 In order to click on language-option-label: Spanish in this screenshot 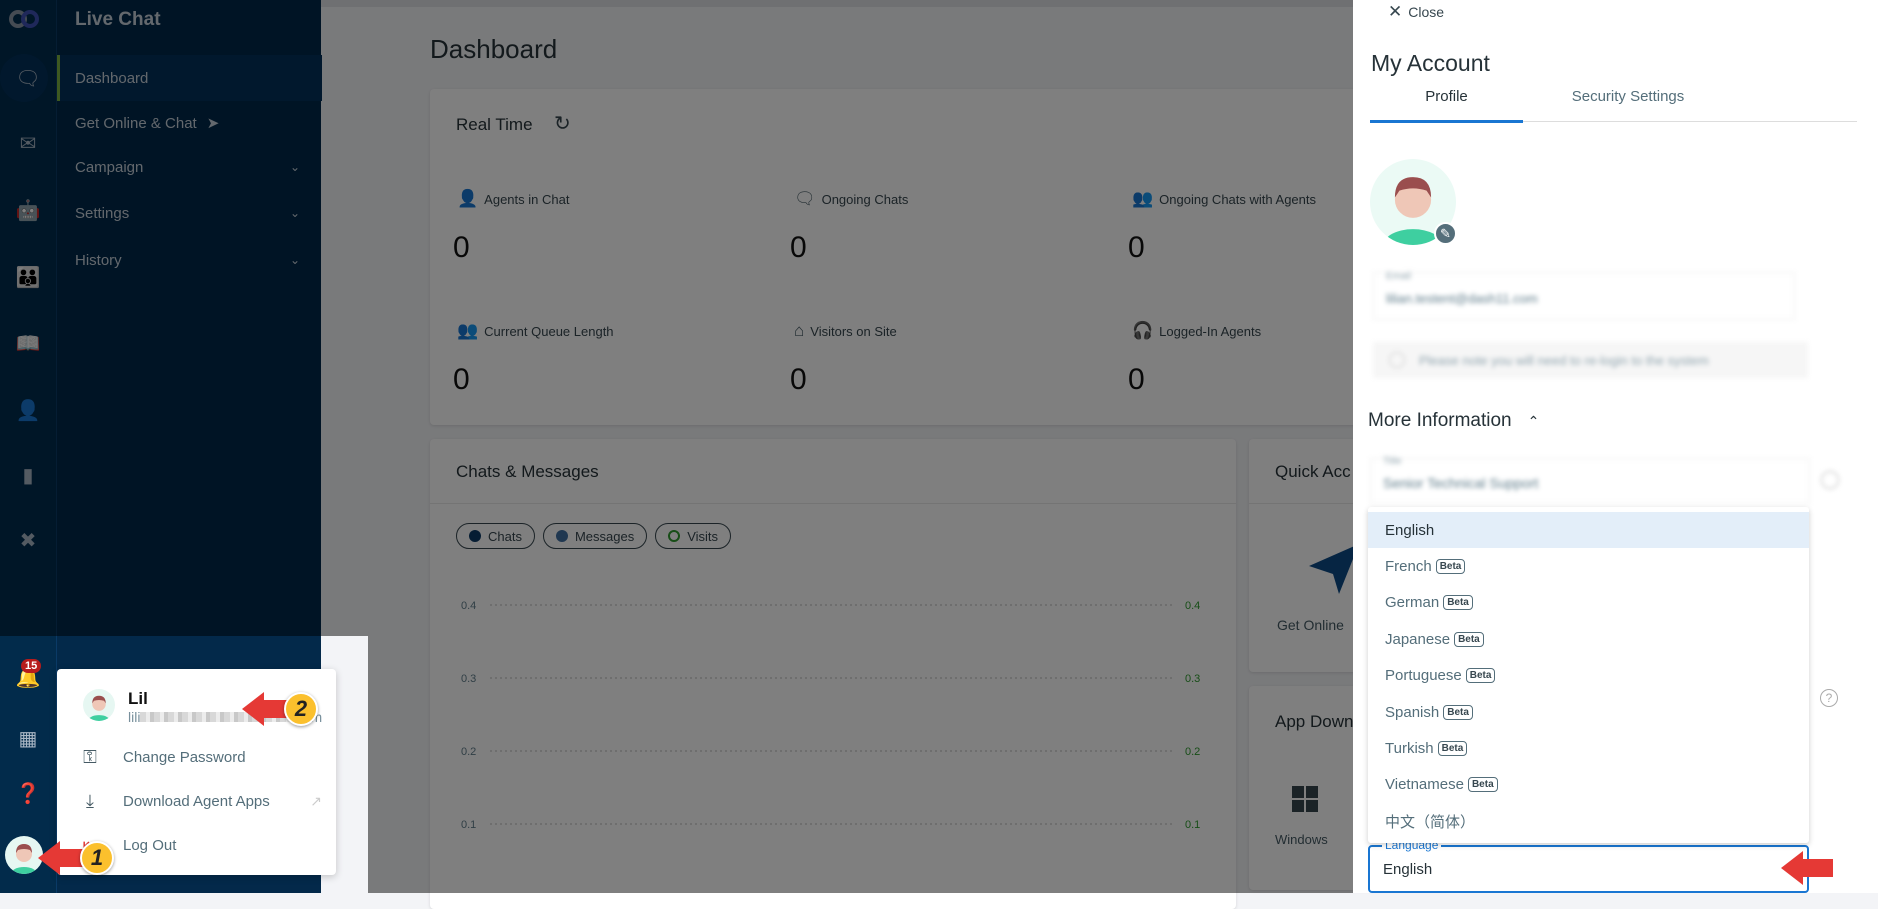, I will do `click(1412, 712)`.